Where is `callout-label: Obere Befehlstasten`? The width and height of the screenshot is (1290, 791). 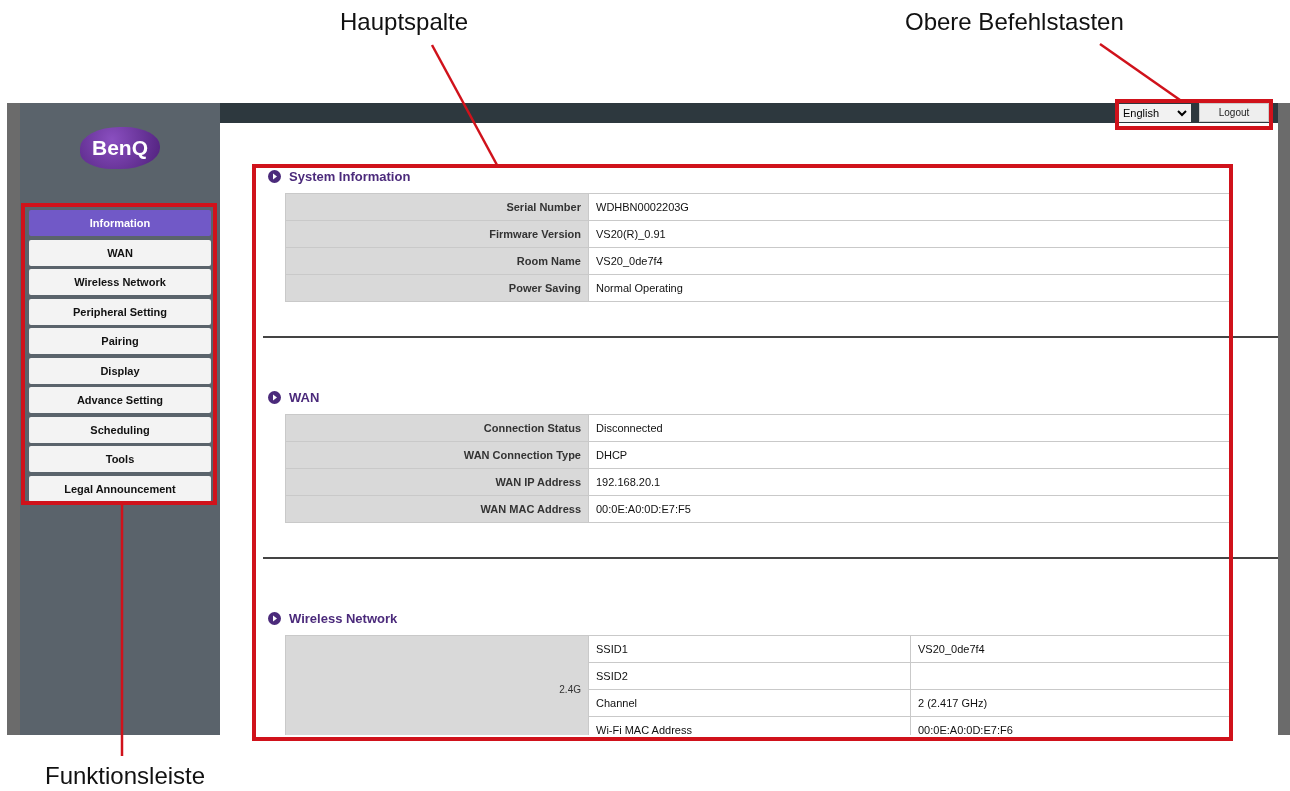 callout-label: Obere Befehlstasten is located at coordinates (1014, 22).